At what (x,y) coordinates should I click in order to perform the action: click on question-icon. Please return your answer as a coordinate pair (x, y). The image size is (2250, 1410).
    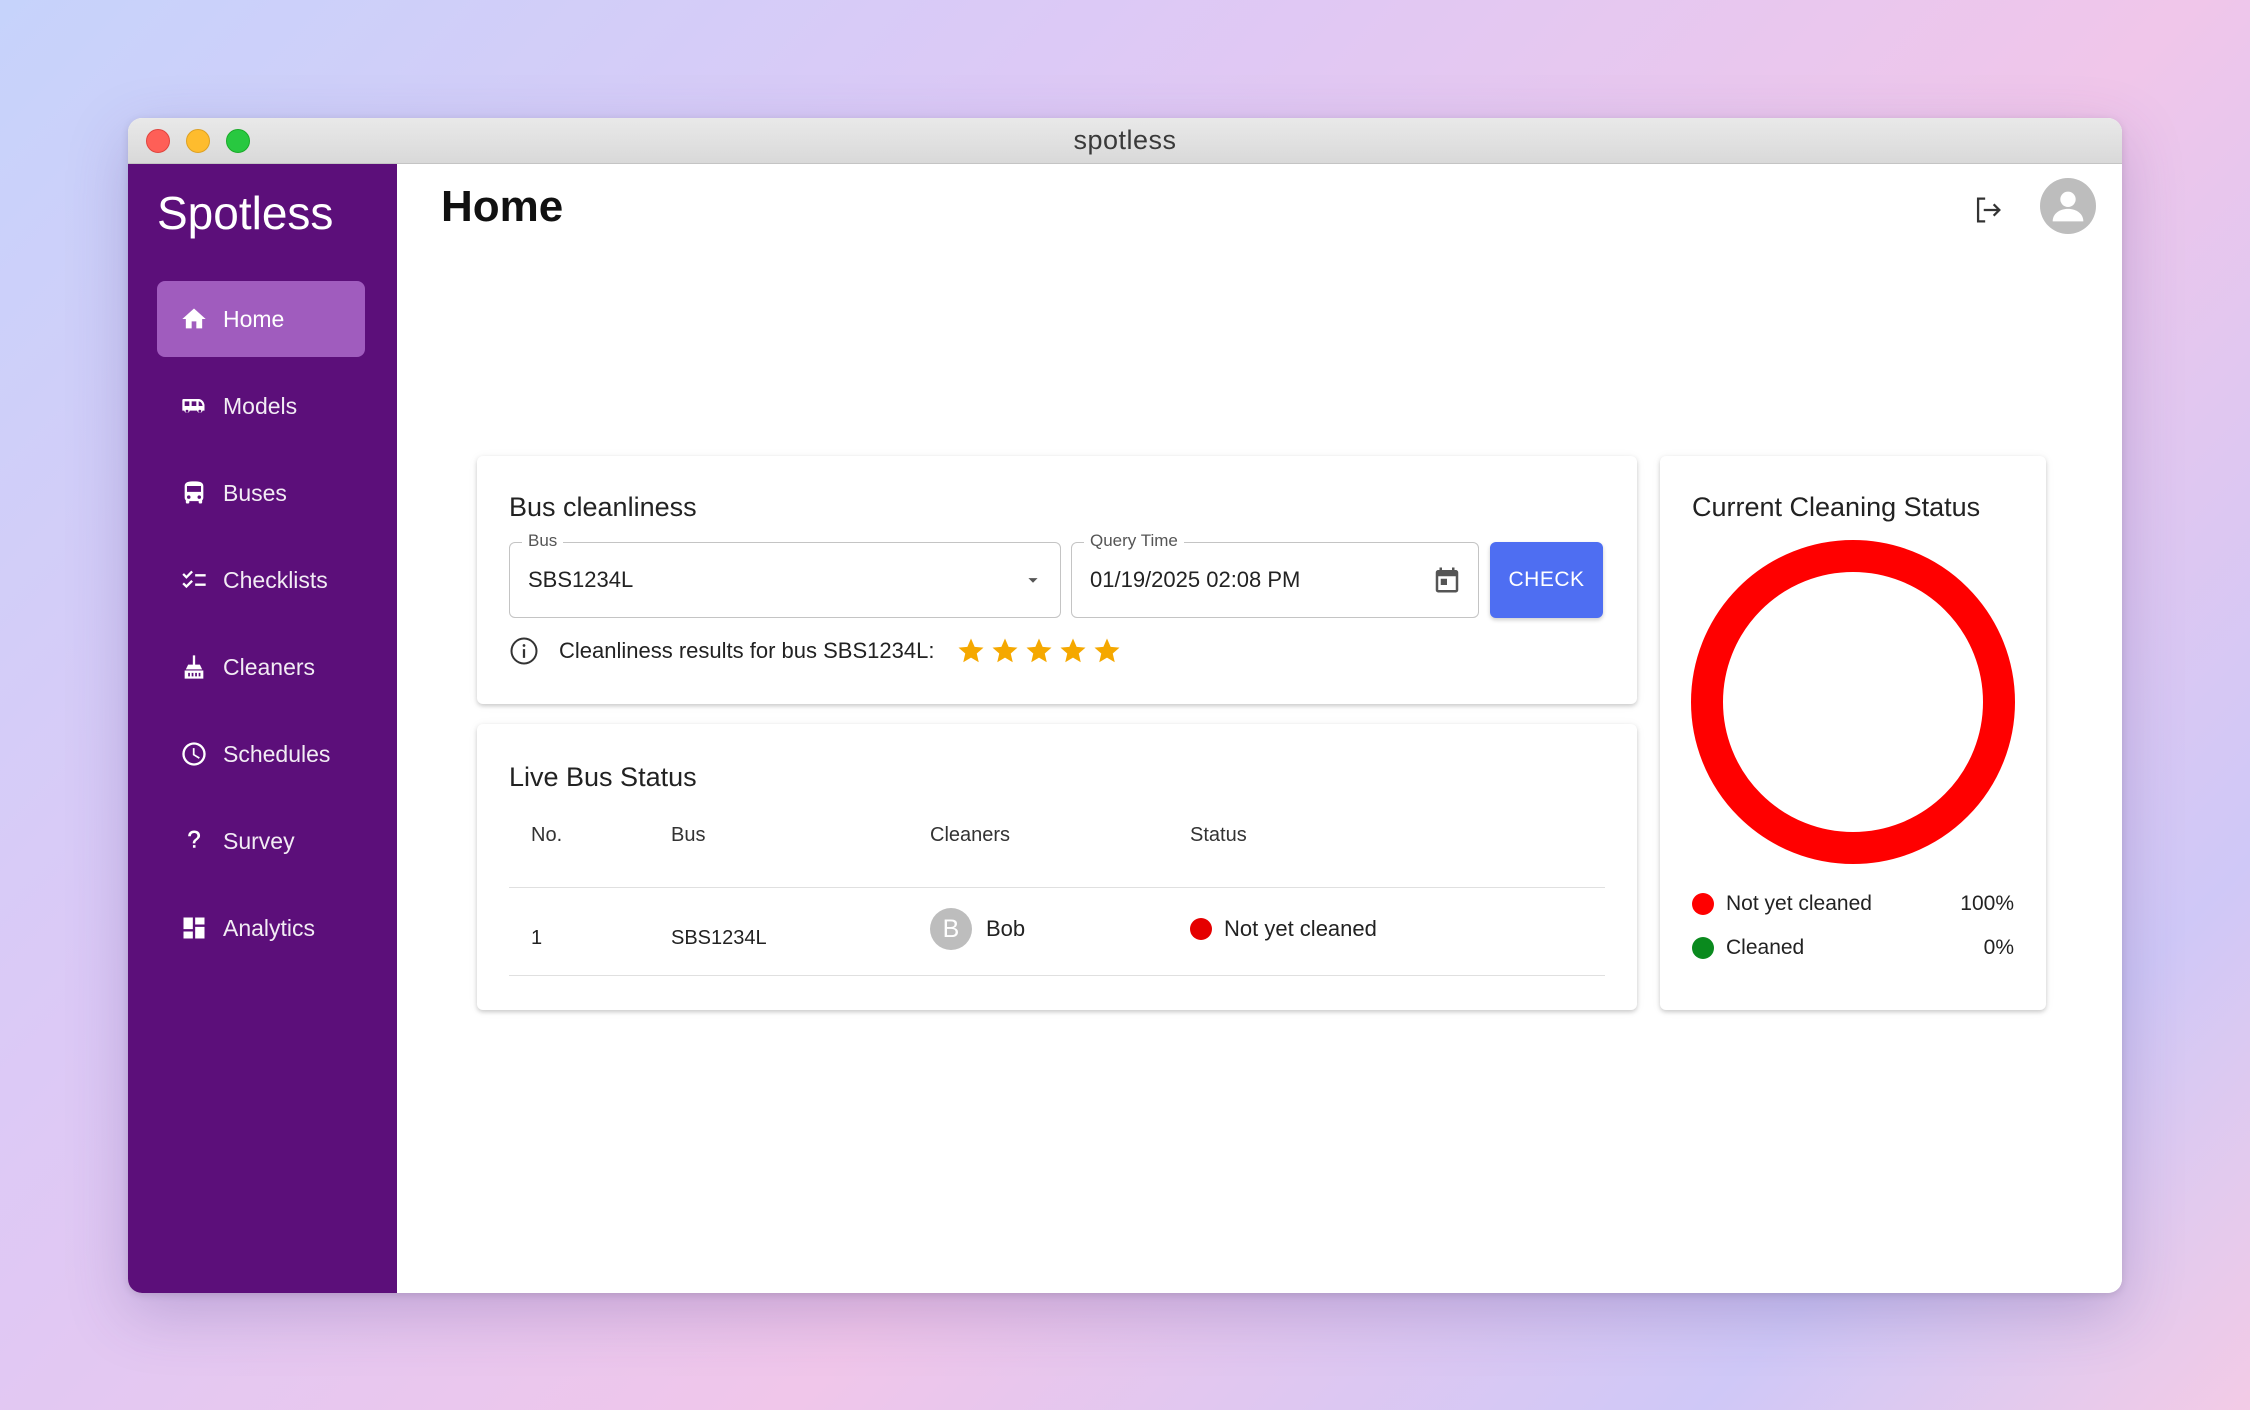
    Looking at the image, I should click on (194, 841).